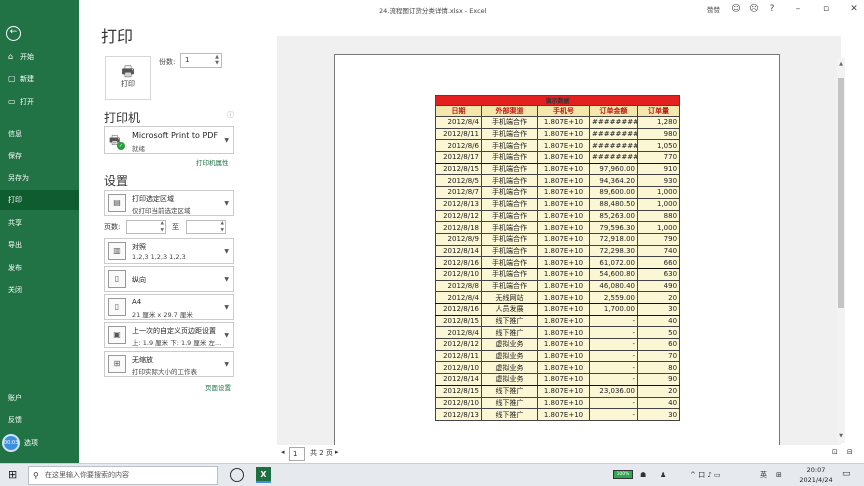 The width and height of the screenshot is (864, 486). I want to click on nav-share: 共享, so click(39, 223).